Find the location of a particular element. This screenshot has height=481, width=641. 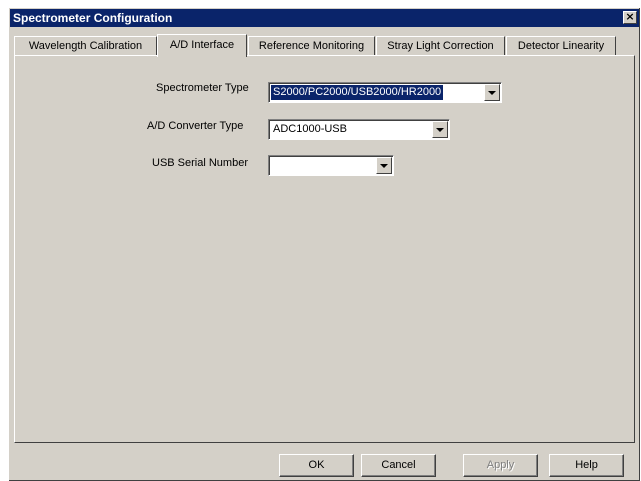

title-bar: Spectrometer Configuration × is located at coordinates (324, 18).